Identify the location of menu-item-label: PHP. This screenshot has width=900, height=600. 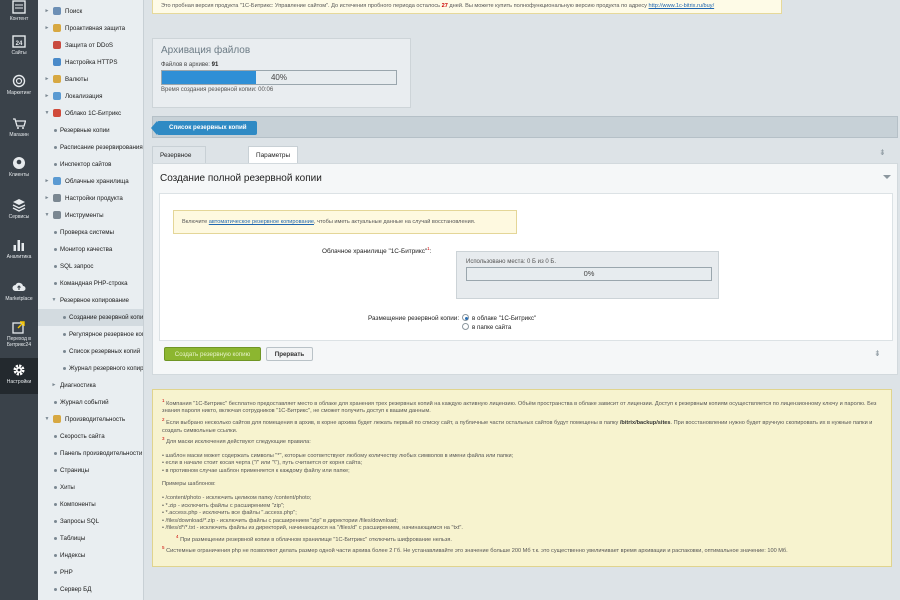
(66, 572).